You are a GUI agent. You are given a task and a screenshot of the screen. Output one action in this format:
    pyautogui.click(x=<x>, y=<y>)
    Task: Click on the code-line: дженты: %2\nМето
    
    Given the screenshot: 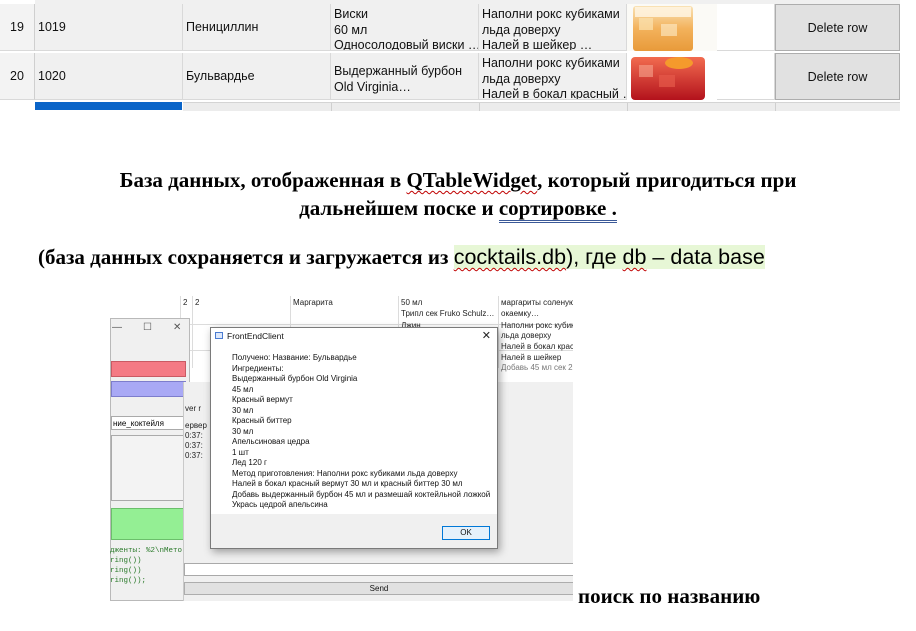 What is the action you would take?
    pyautogui.click(x=146, y=551)
    